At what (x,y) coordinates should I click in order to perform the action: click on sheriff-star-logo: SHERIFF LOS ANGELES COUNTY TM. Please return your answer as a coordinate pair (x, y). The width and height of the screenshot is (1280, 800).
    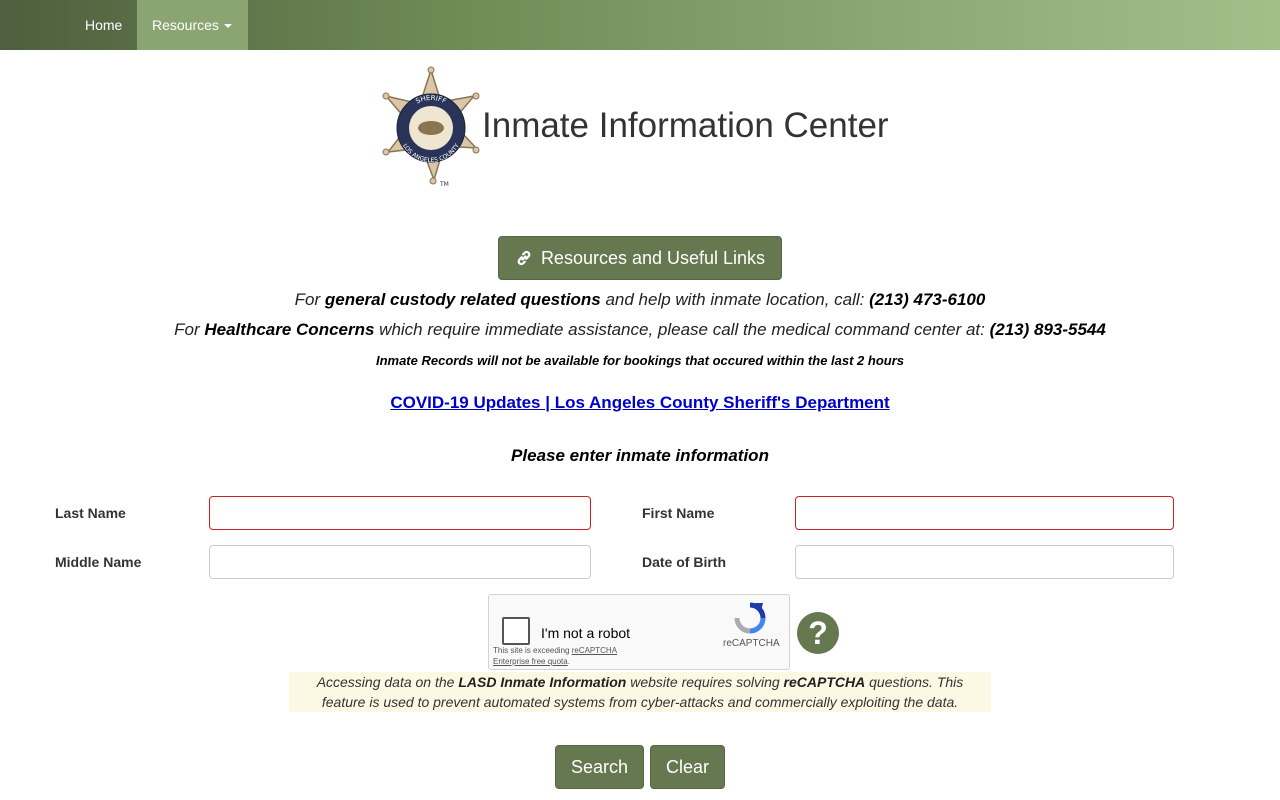
    Looking at the image, I should click on (431, 127).